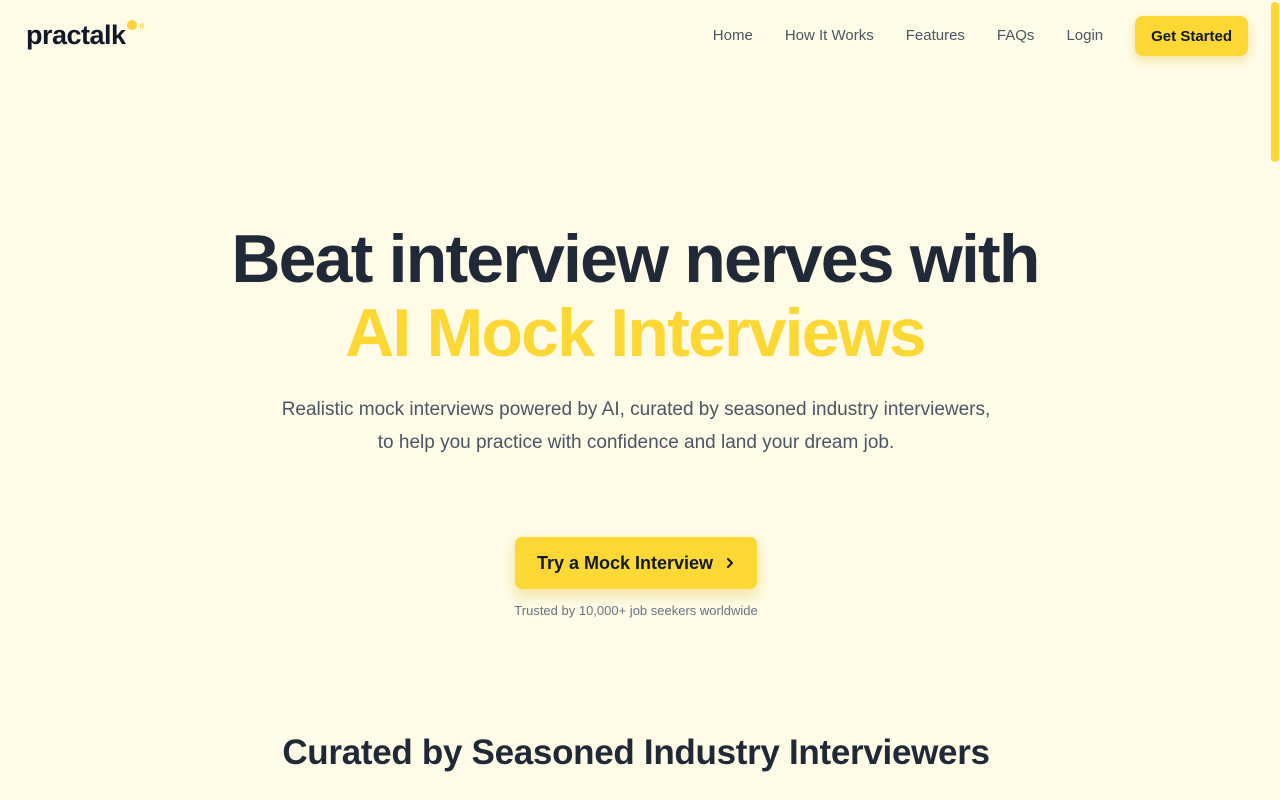  Describe the element at coordinates (625, 562) in the screenshot. I see `try-mock-interview-label: Try a Mock Interview` at that location.